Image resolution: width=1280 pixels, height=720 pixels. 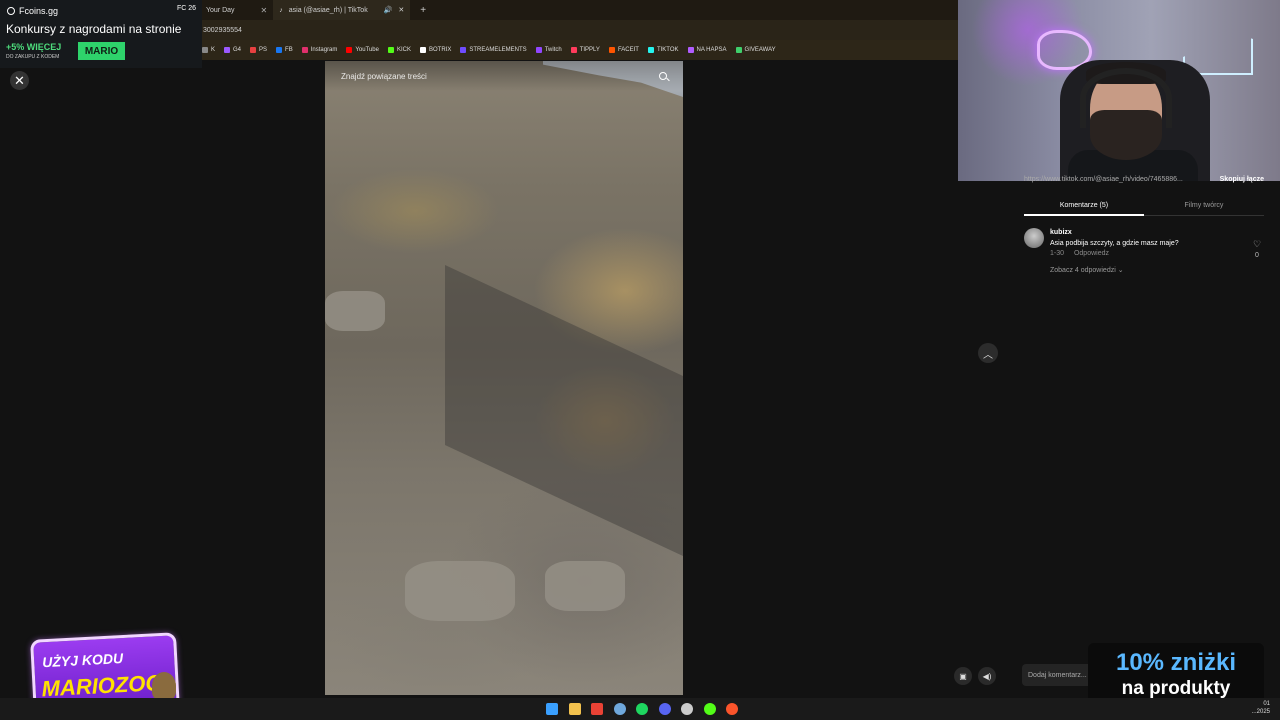 What do you see at coordinates (667, 50) in the screenshot?
I see `bookmark-label: TIKTOK` at bounding box center [667, 50].